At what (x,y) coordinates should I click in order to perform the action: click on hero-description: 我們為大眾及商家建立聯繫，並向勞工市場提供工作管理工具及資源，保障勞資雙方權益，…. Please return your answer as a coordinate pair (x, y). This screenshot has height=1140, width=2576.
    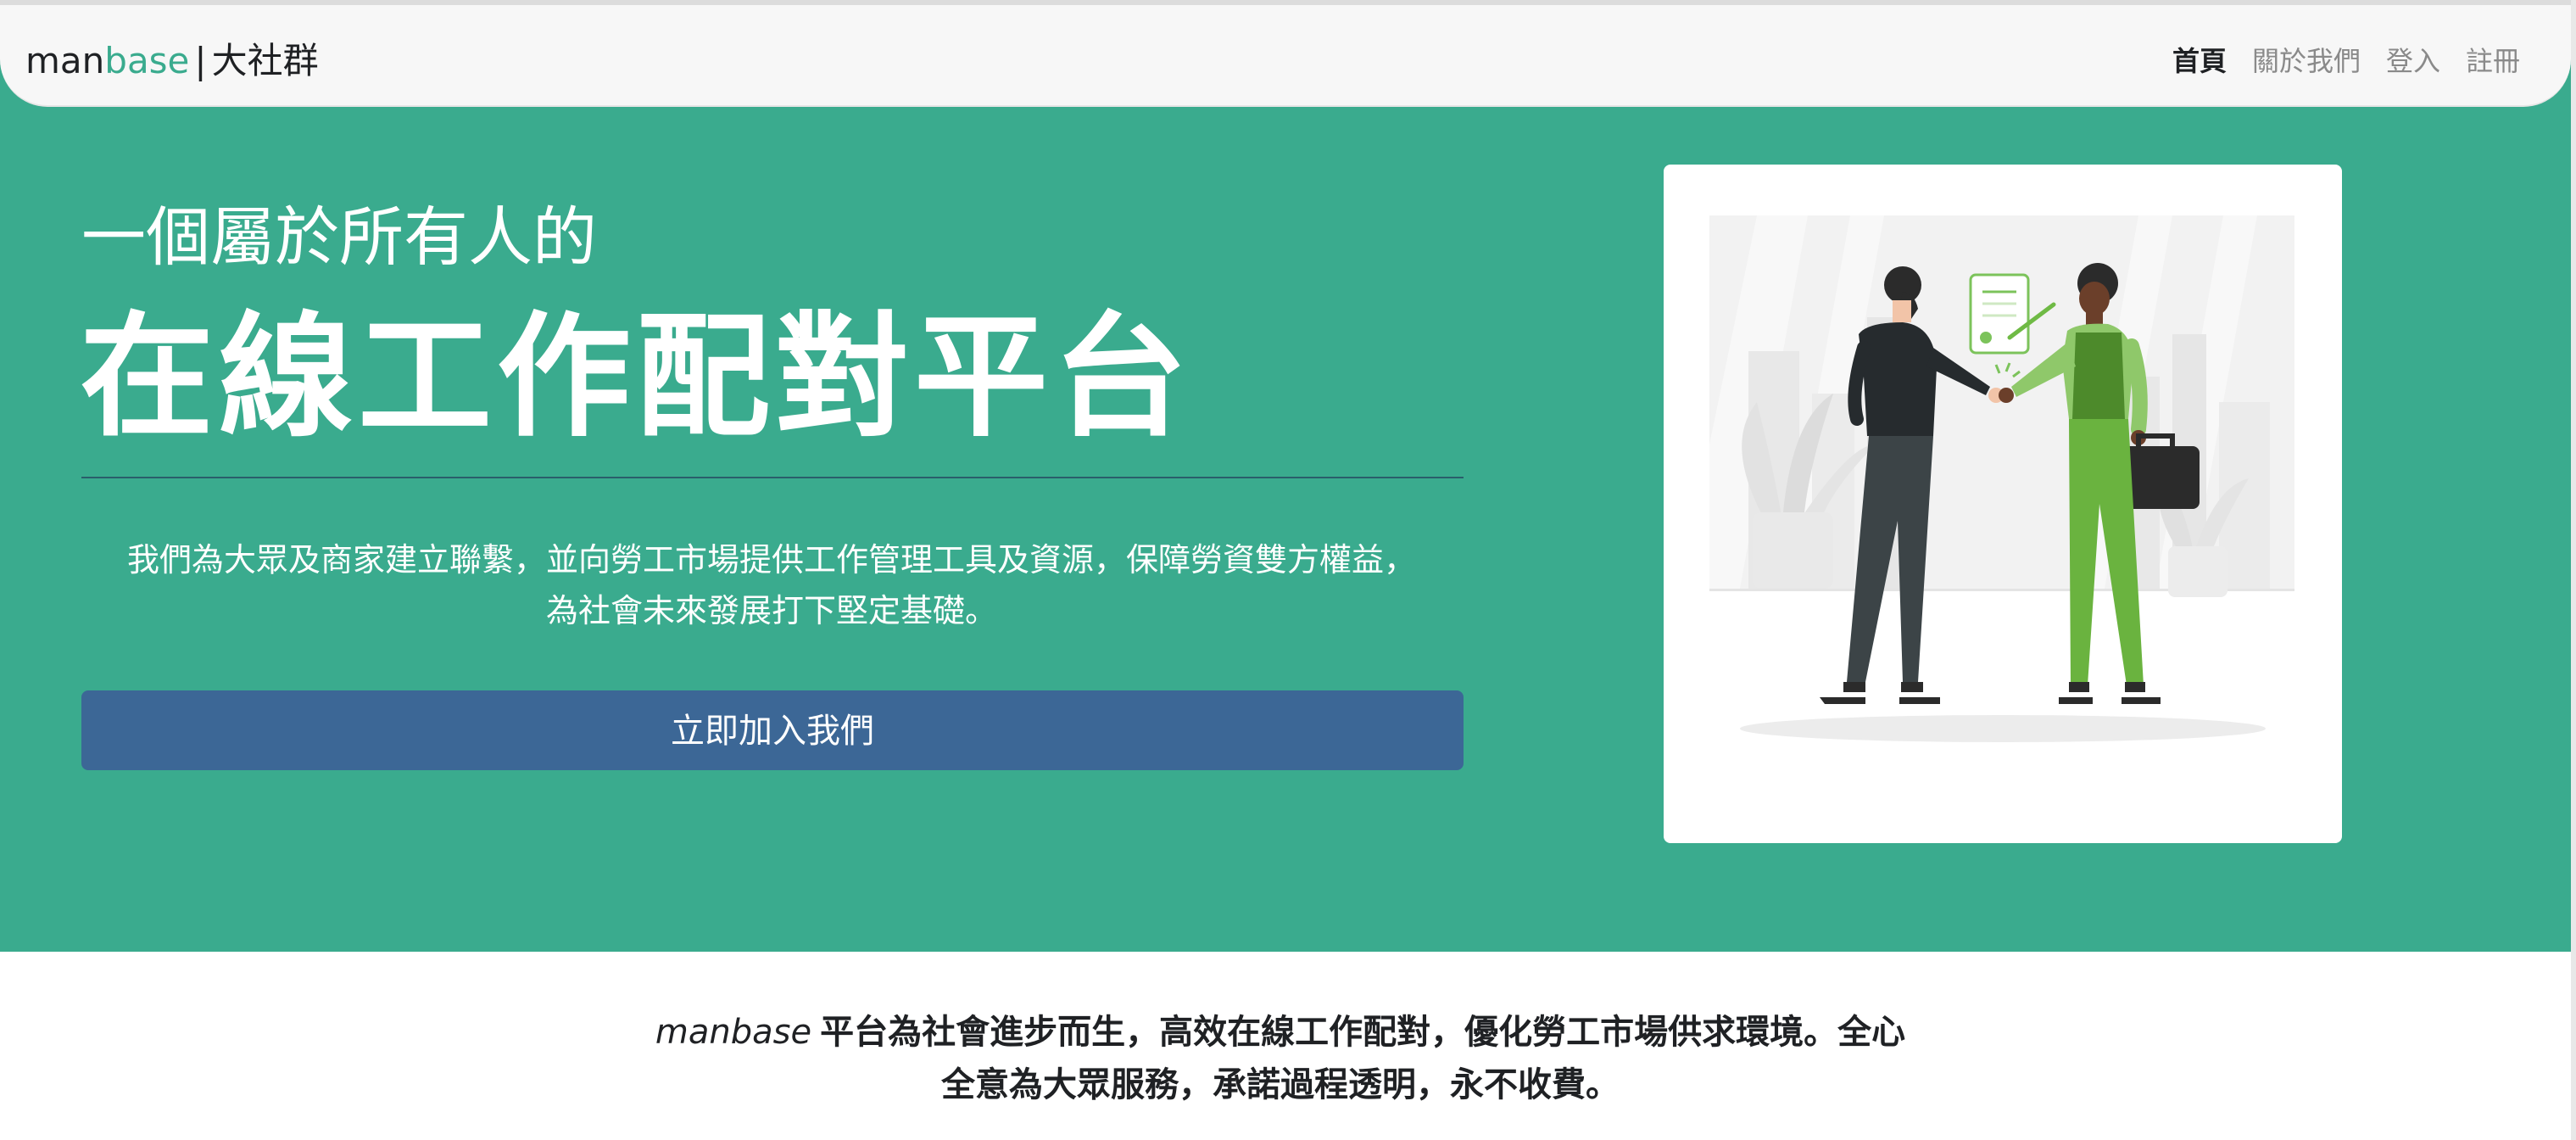
    Looking at the image, I should click on (771, 585).